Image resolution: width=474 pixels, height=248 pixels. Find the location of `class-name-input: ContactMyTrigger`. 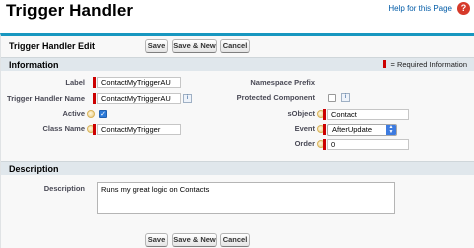

class-name-input: ContactMyTrigger is located at coordinates (139, 129).